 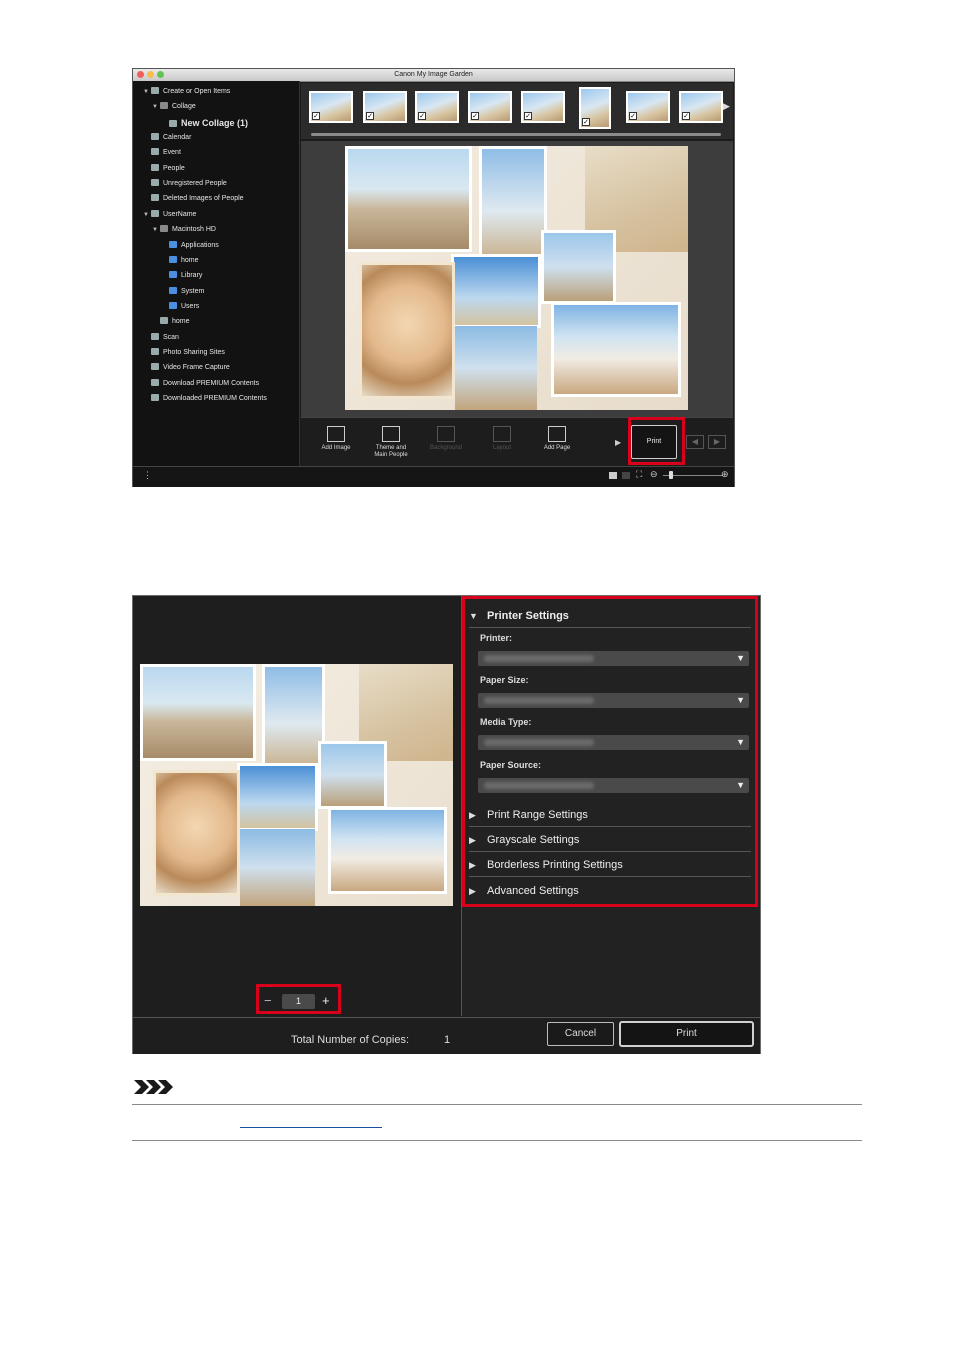 What do you see at coordinates (725, 474) in the screenshot?
I see `zoom-in-icon: ⊕` at bounding box center [725, 474].